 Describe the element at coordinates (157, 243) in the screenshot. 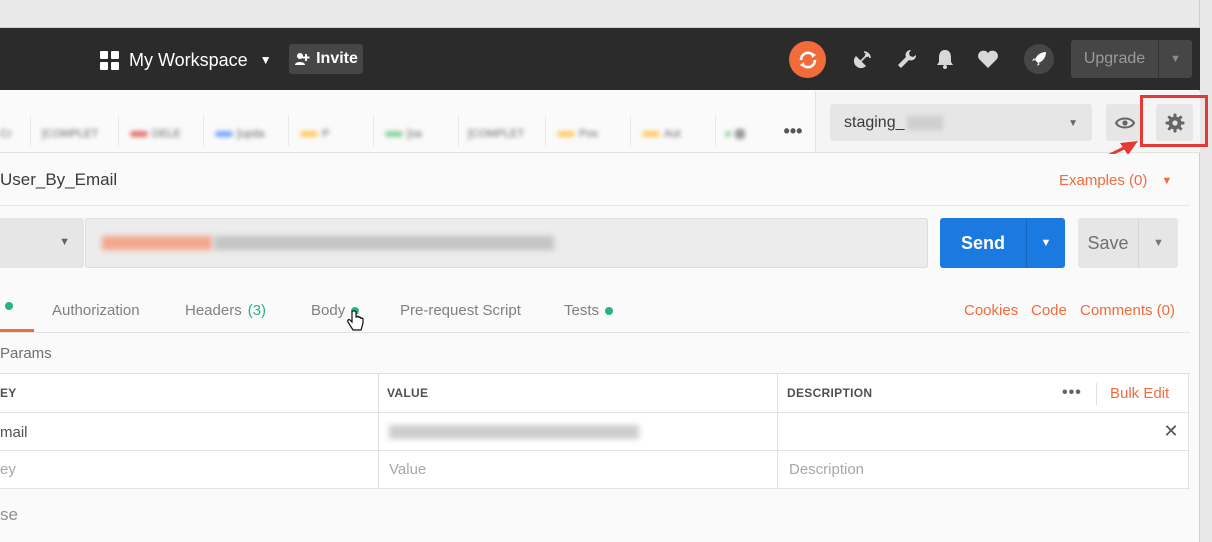

I see `url-variable-redacted` at that location.